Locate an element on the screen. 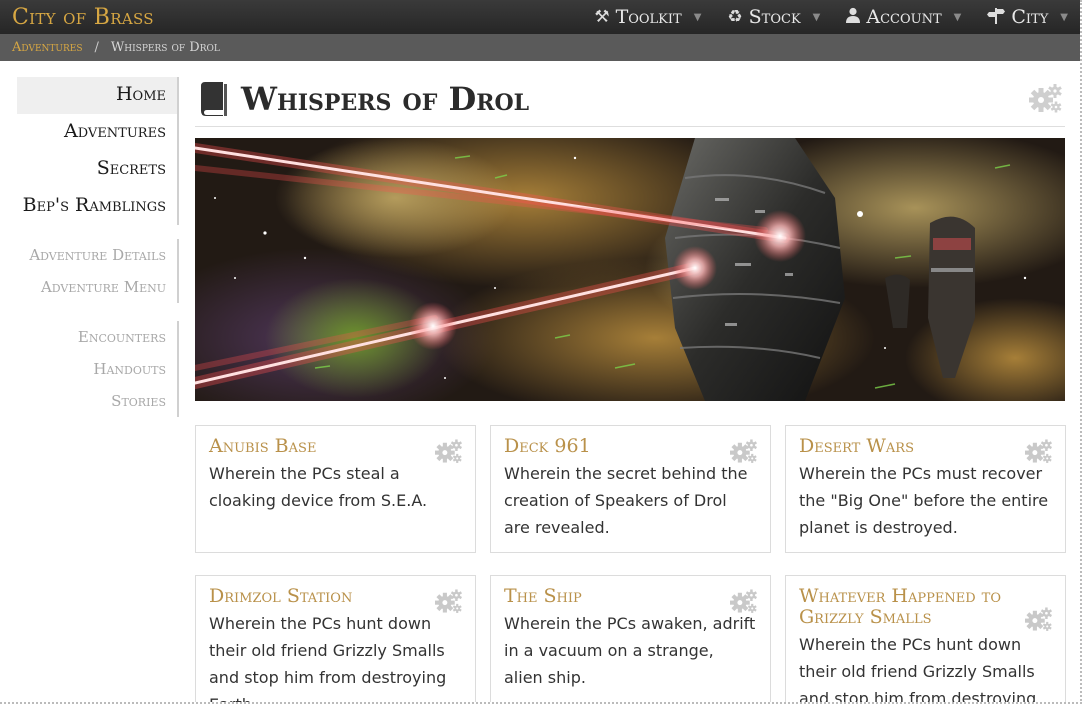 The width and height of the screenshot is (1086, 708). user-icon is located at coordinates (853, 17).